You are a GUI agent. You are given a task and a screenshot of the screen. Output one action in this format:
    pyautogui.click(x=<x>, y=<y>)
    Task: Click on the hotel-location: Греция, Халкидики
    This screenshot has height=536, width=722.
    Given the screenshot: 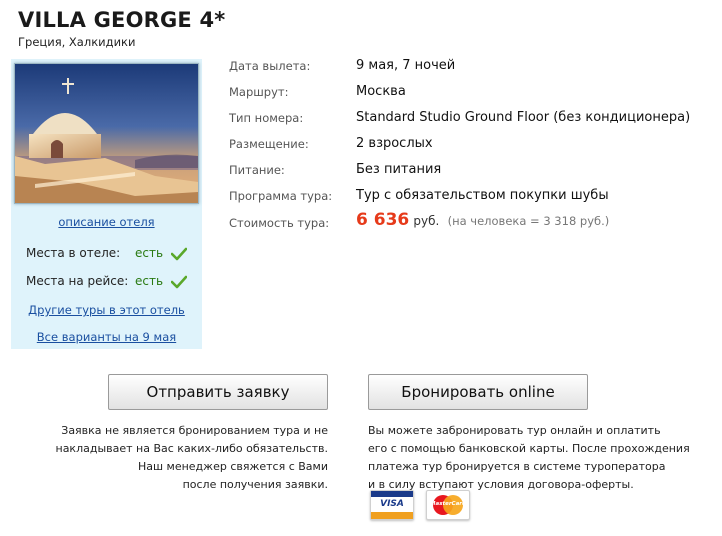 What is the action you would take?
    pyautogui.click(x=77, y=42)
    